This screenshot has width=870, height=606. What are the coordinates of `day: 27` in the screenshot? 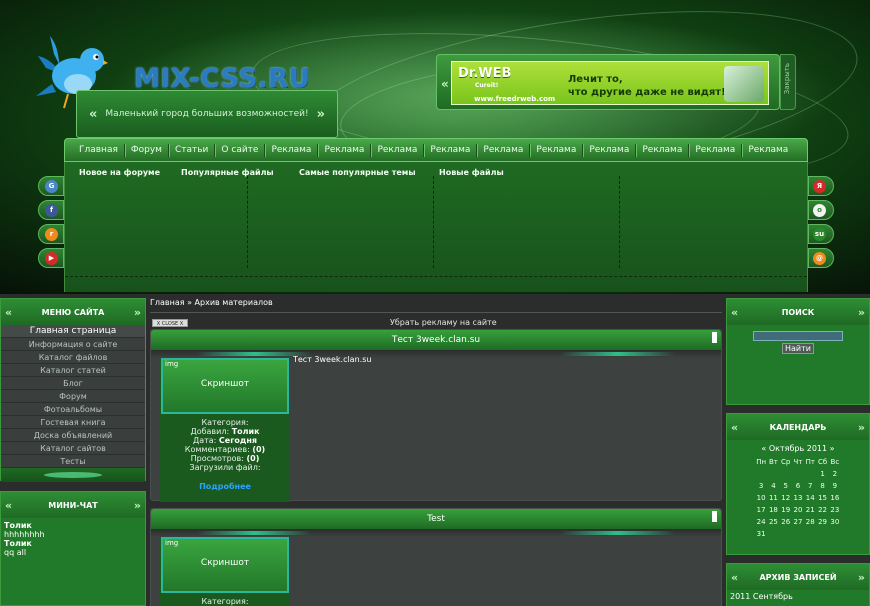 It's located at (798, 522).